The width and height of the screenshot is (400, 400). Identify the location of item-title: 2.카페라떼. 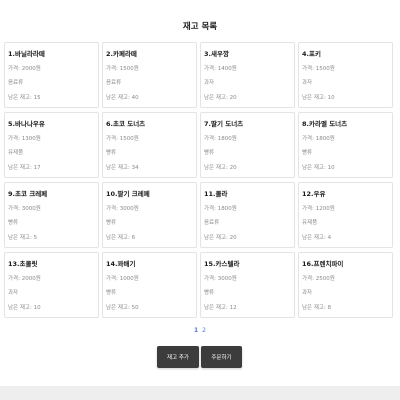
(121, 54).